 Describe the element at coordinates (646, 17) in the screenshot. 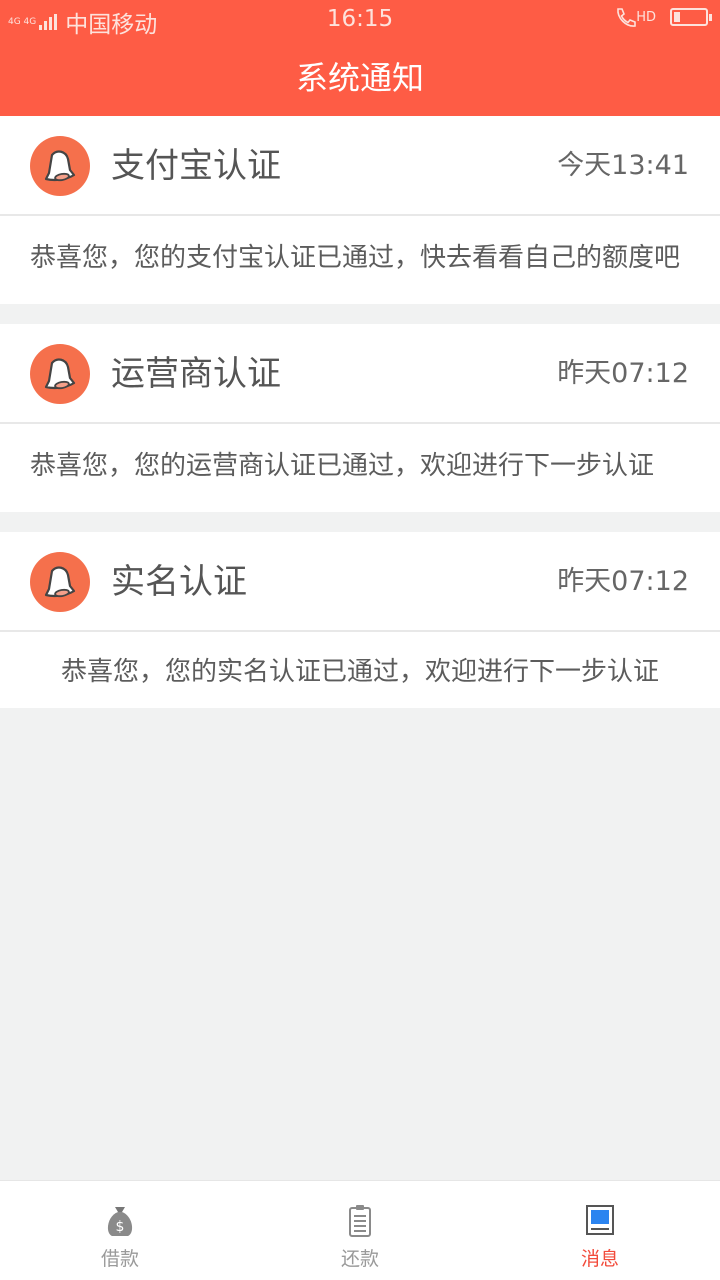

I see `hd-indicator: HD` at that location.